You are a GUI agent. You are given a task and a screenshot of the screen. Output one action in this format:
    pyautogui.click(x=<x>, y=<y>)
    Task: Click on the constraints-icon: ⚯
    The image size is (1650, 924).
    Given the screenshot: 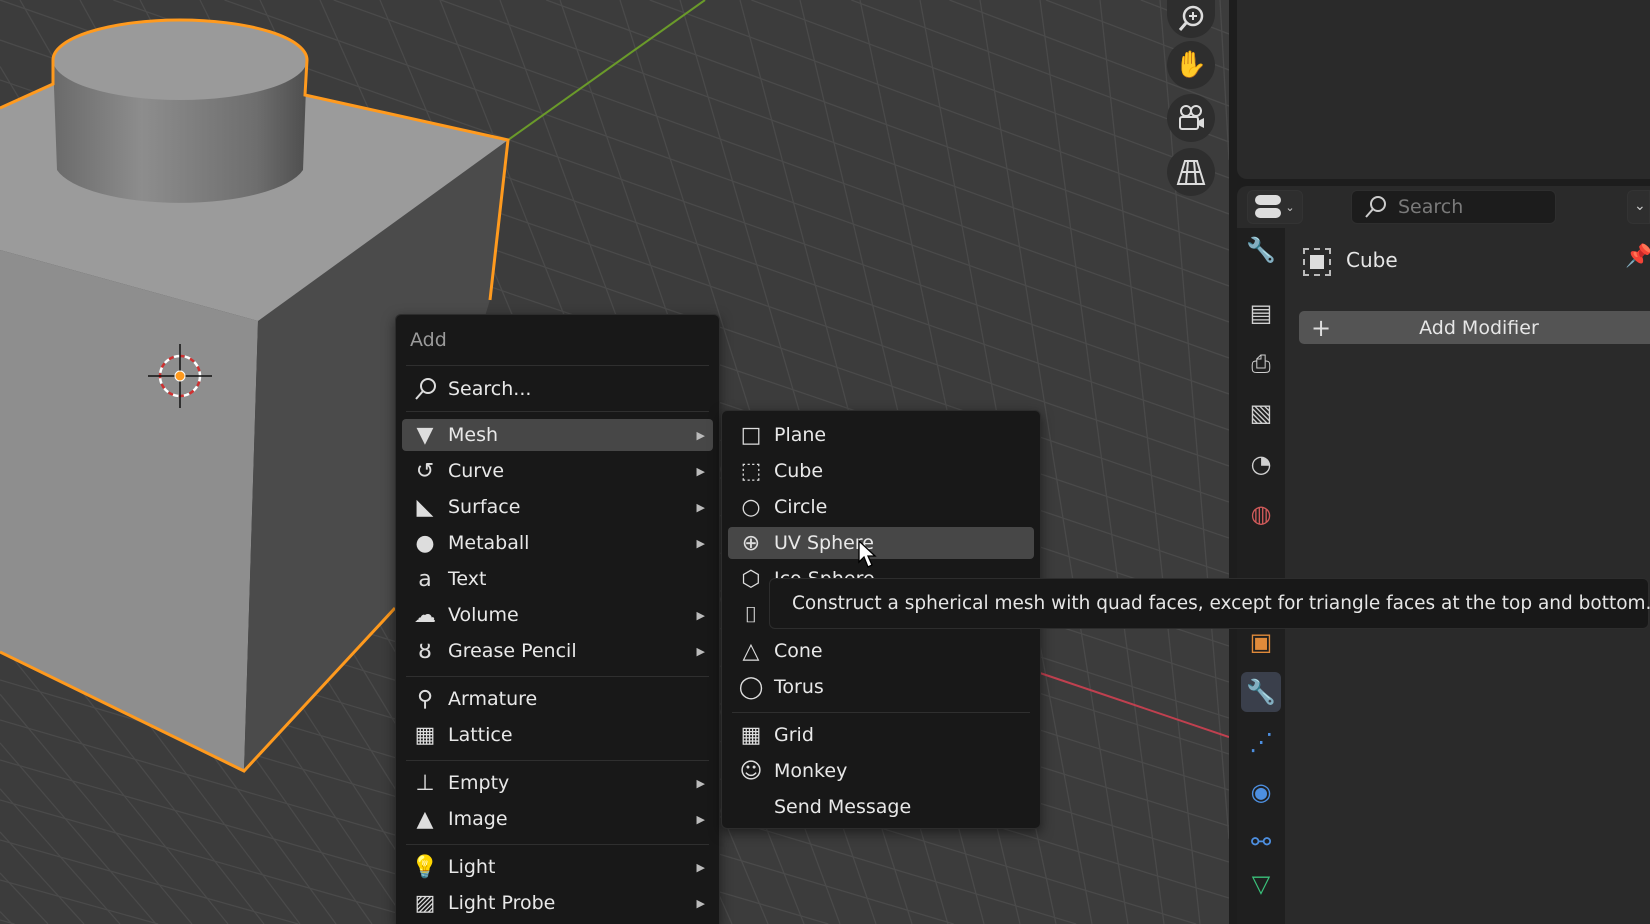 What is the action you would take?
    pyautogui.click(x=1261, y=842)
    